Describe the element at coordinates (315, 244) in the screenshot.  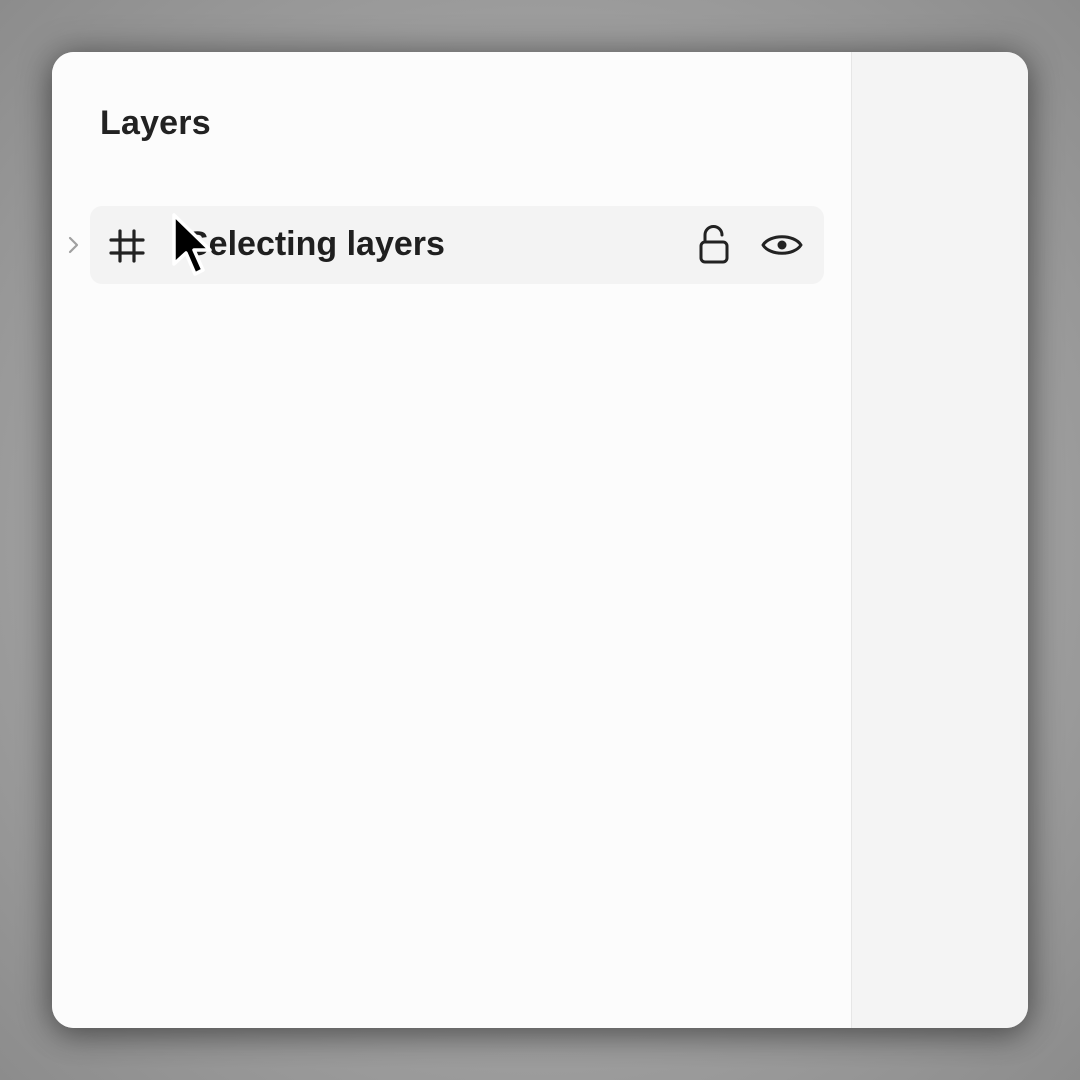
I see `layer-name: Selecting layers` at that location.